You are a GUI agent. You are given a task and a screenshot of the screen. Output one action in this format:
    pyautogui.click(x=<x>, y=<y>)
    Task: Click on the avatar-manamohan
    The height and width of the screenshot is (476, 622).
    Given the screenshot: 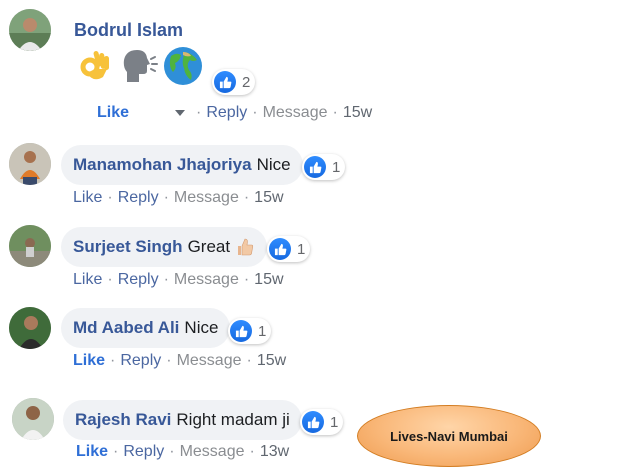 What is the action you would take?
    pyautogui.click(x=30, y=164)
    